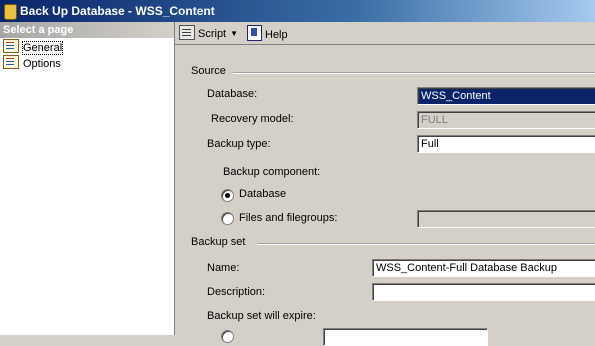 The image size is (595, 346). I want to click on name-input: WSS_Content-Full Database Backup, so click(483, 268).